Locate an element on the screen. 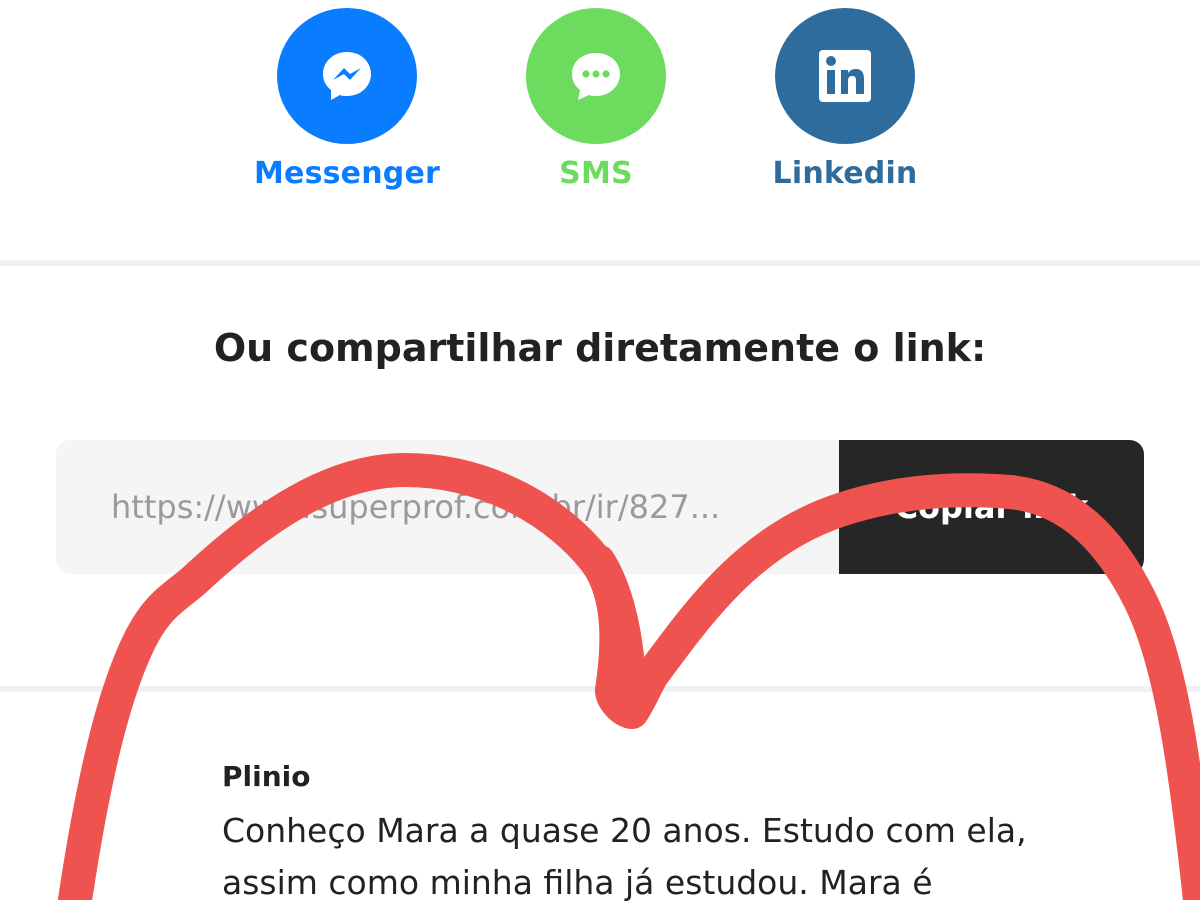 Image resolution: width=1200 pixels, height=909 pixels. copy-link-button: Copiar link is located at coordinates (991, 507).